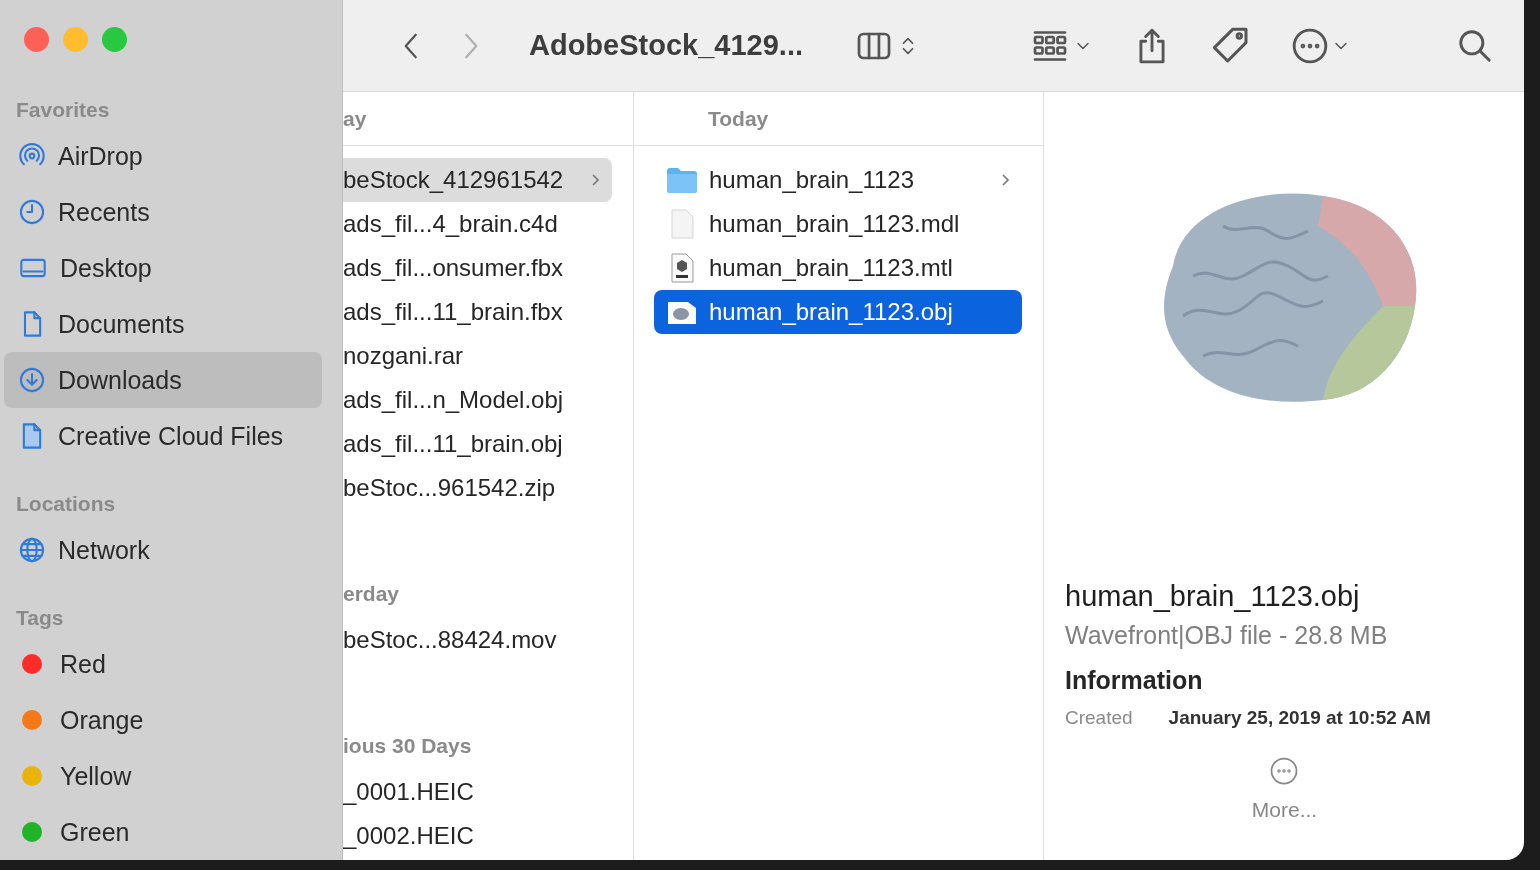  Describe the element at coordinates (66, 504) in the screenshot. I see `sidebar-heading: Locations` at that location.